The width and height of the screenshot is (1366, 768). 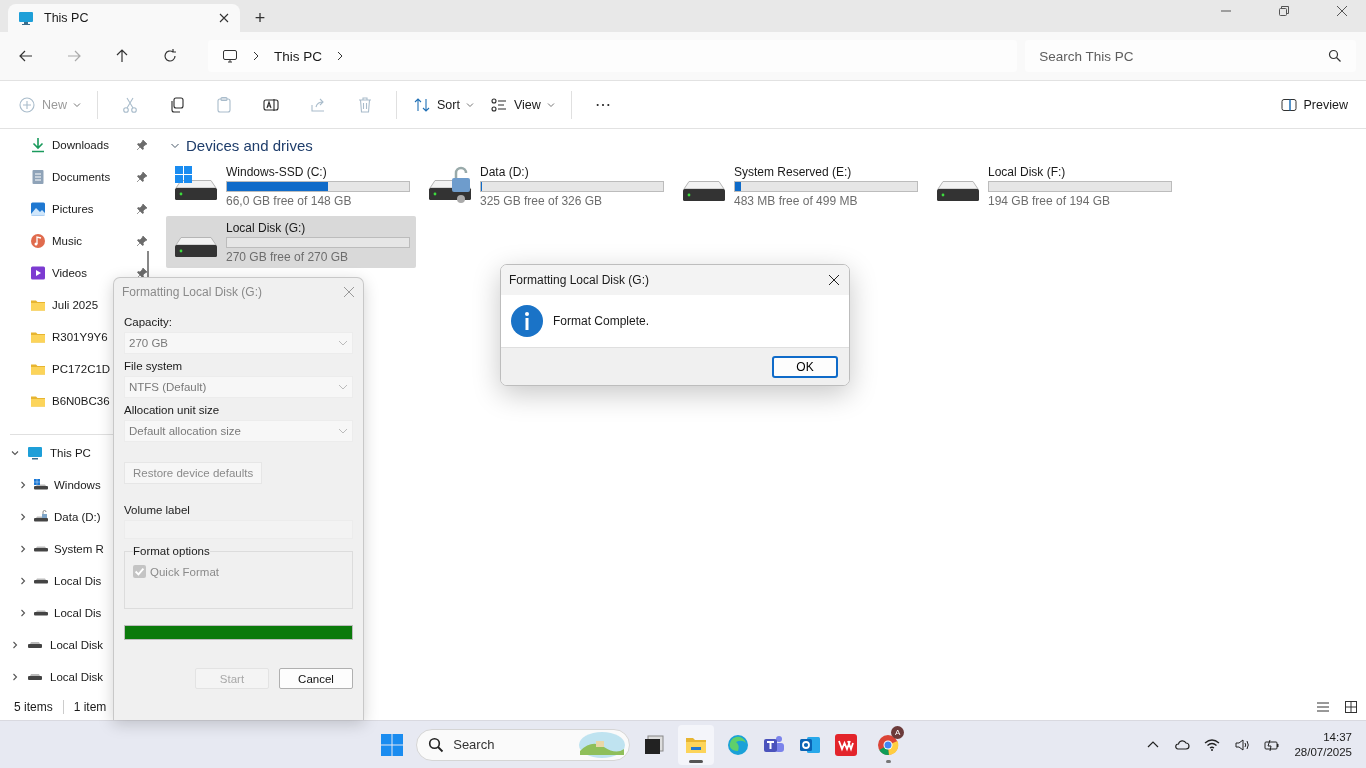 What do you see at coordinates (602, 744) in the screenshot?
I see `landscape-icon` at bounding box center [602, 744].